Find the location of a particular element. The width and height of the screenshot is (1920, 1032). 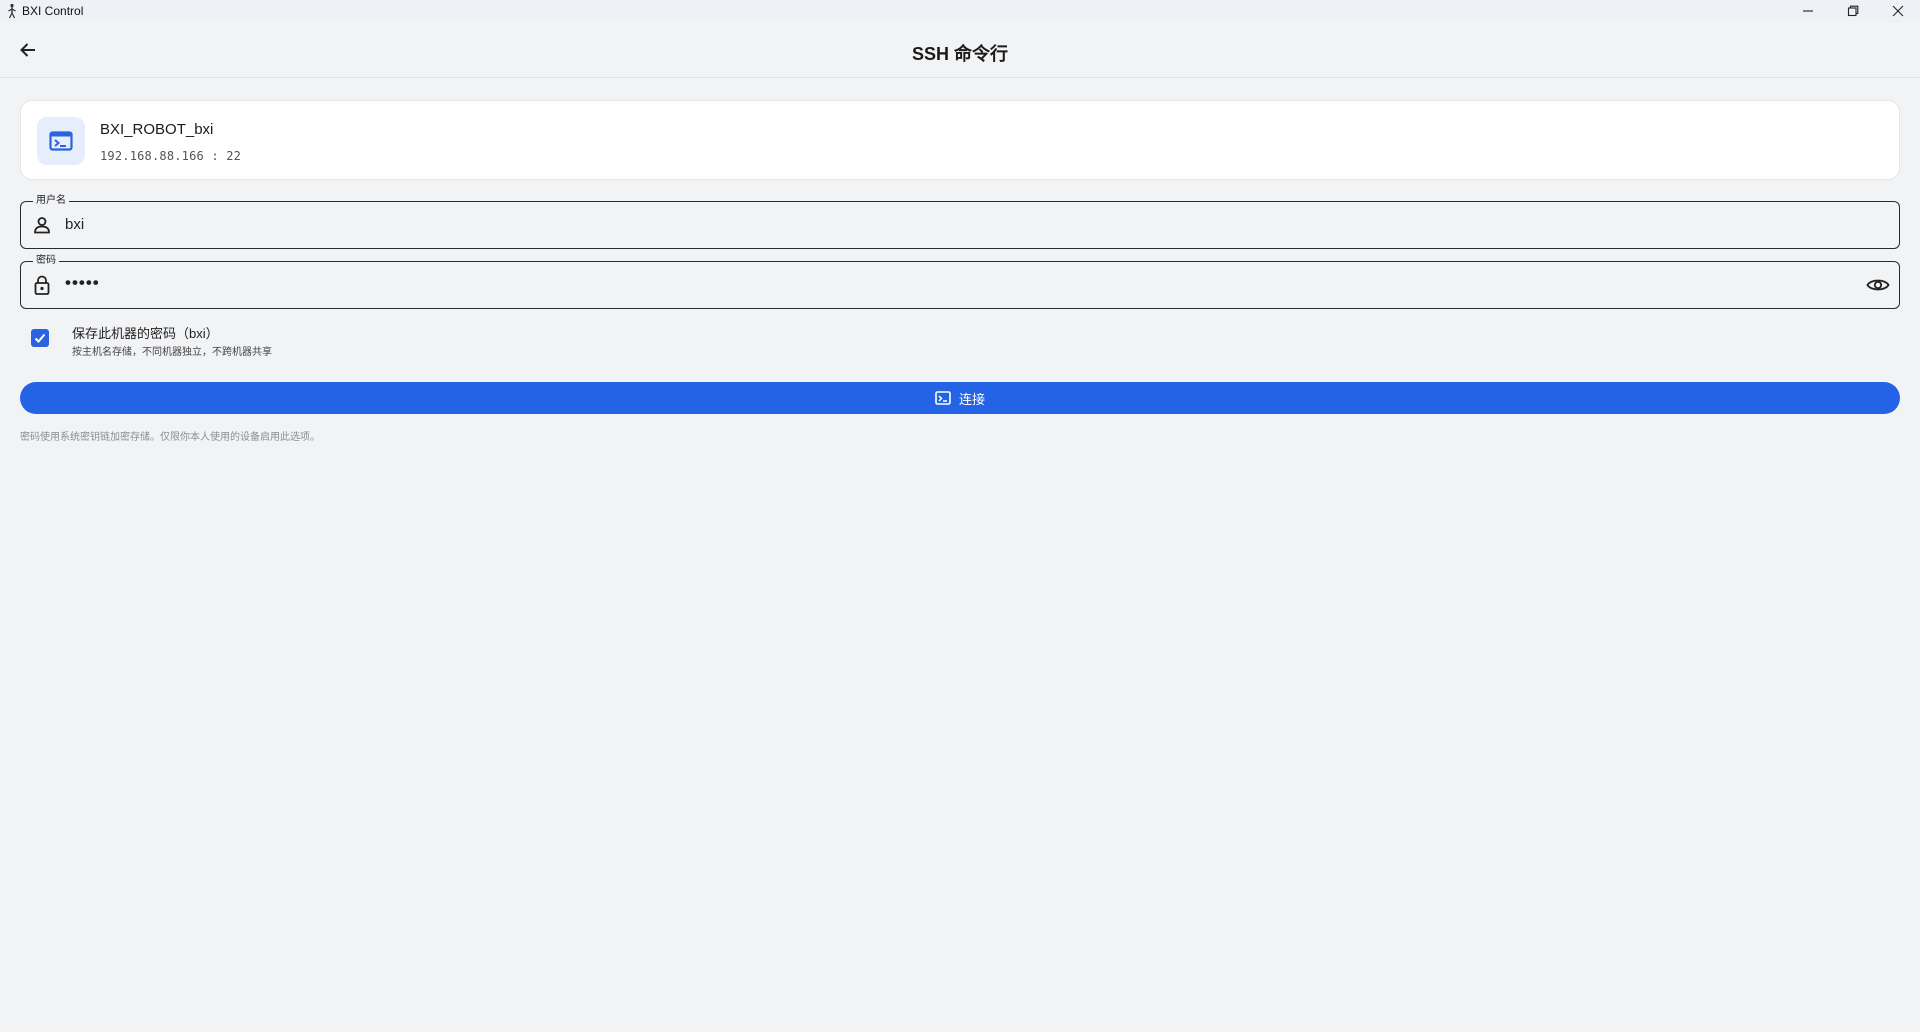

security-footnote: 密码使用系统密钥链加密存储。仅限你本人使用的设备启用此选项。 is located at coordinates (170, 437).